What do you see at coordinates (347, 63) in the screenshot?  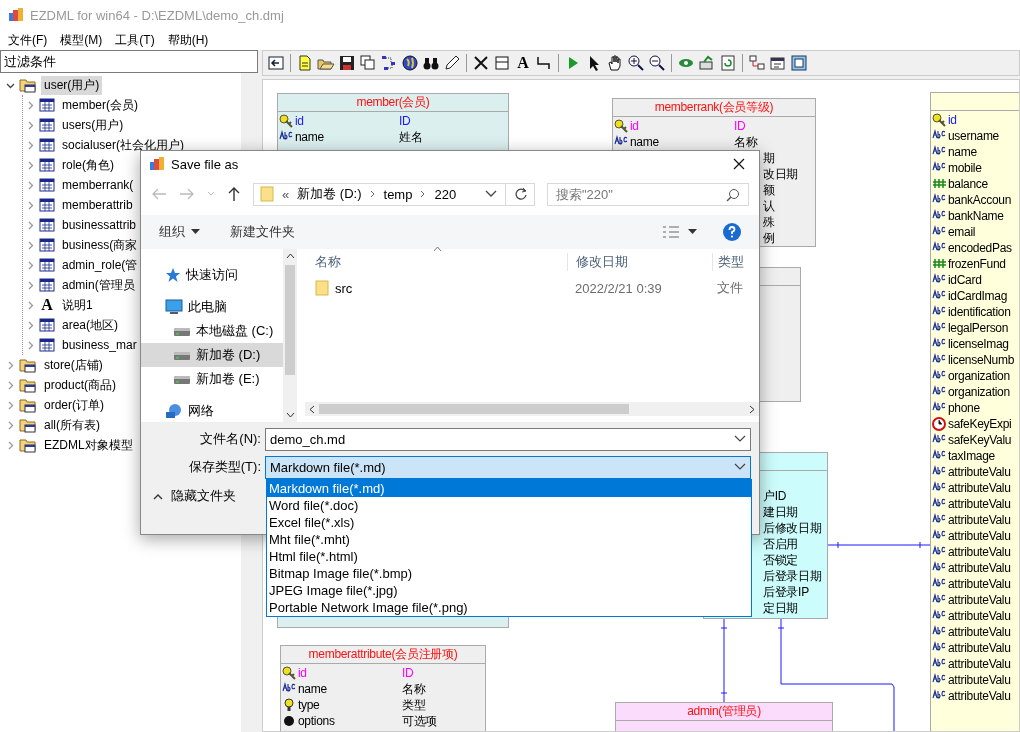 I see `save-icon` at bounding box center [347, 63].